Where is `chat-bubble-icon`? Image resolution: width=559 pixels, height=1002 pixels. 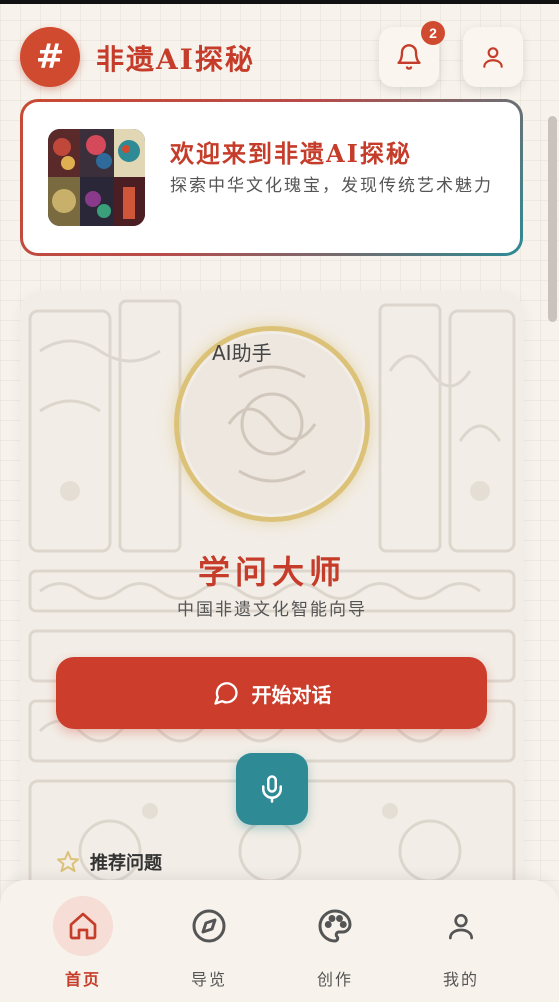 chat-bubble-icon is located at coordinates (225, 693).